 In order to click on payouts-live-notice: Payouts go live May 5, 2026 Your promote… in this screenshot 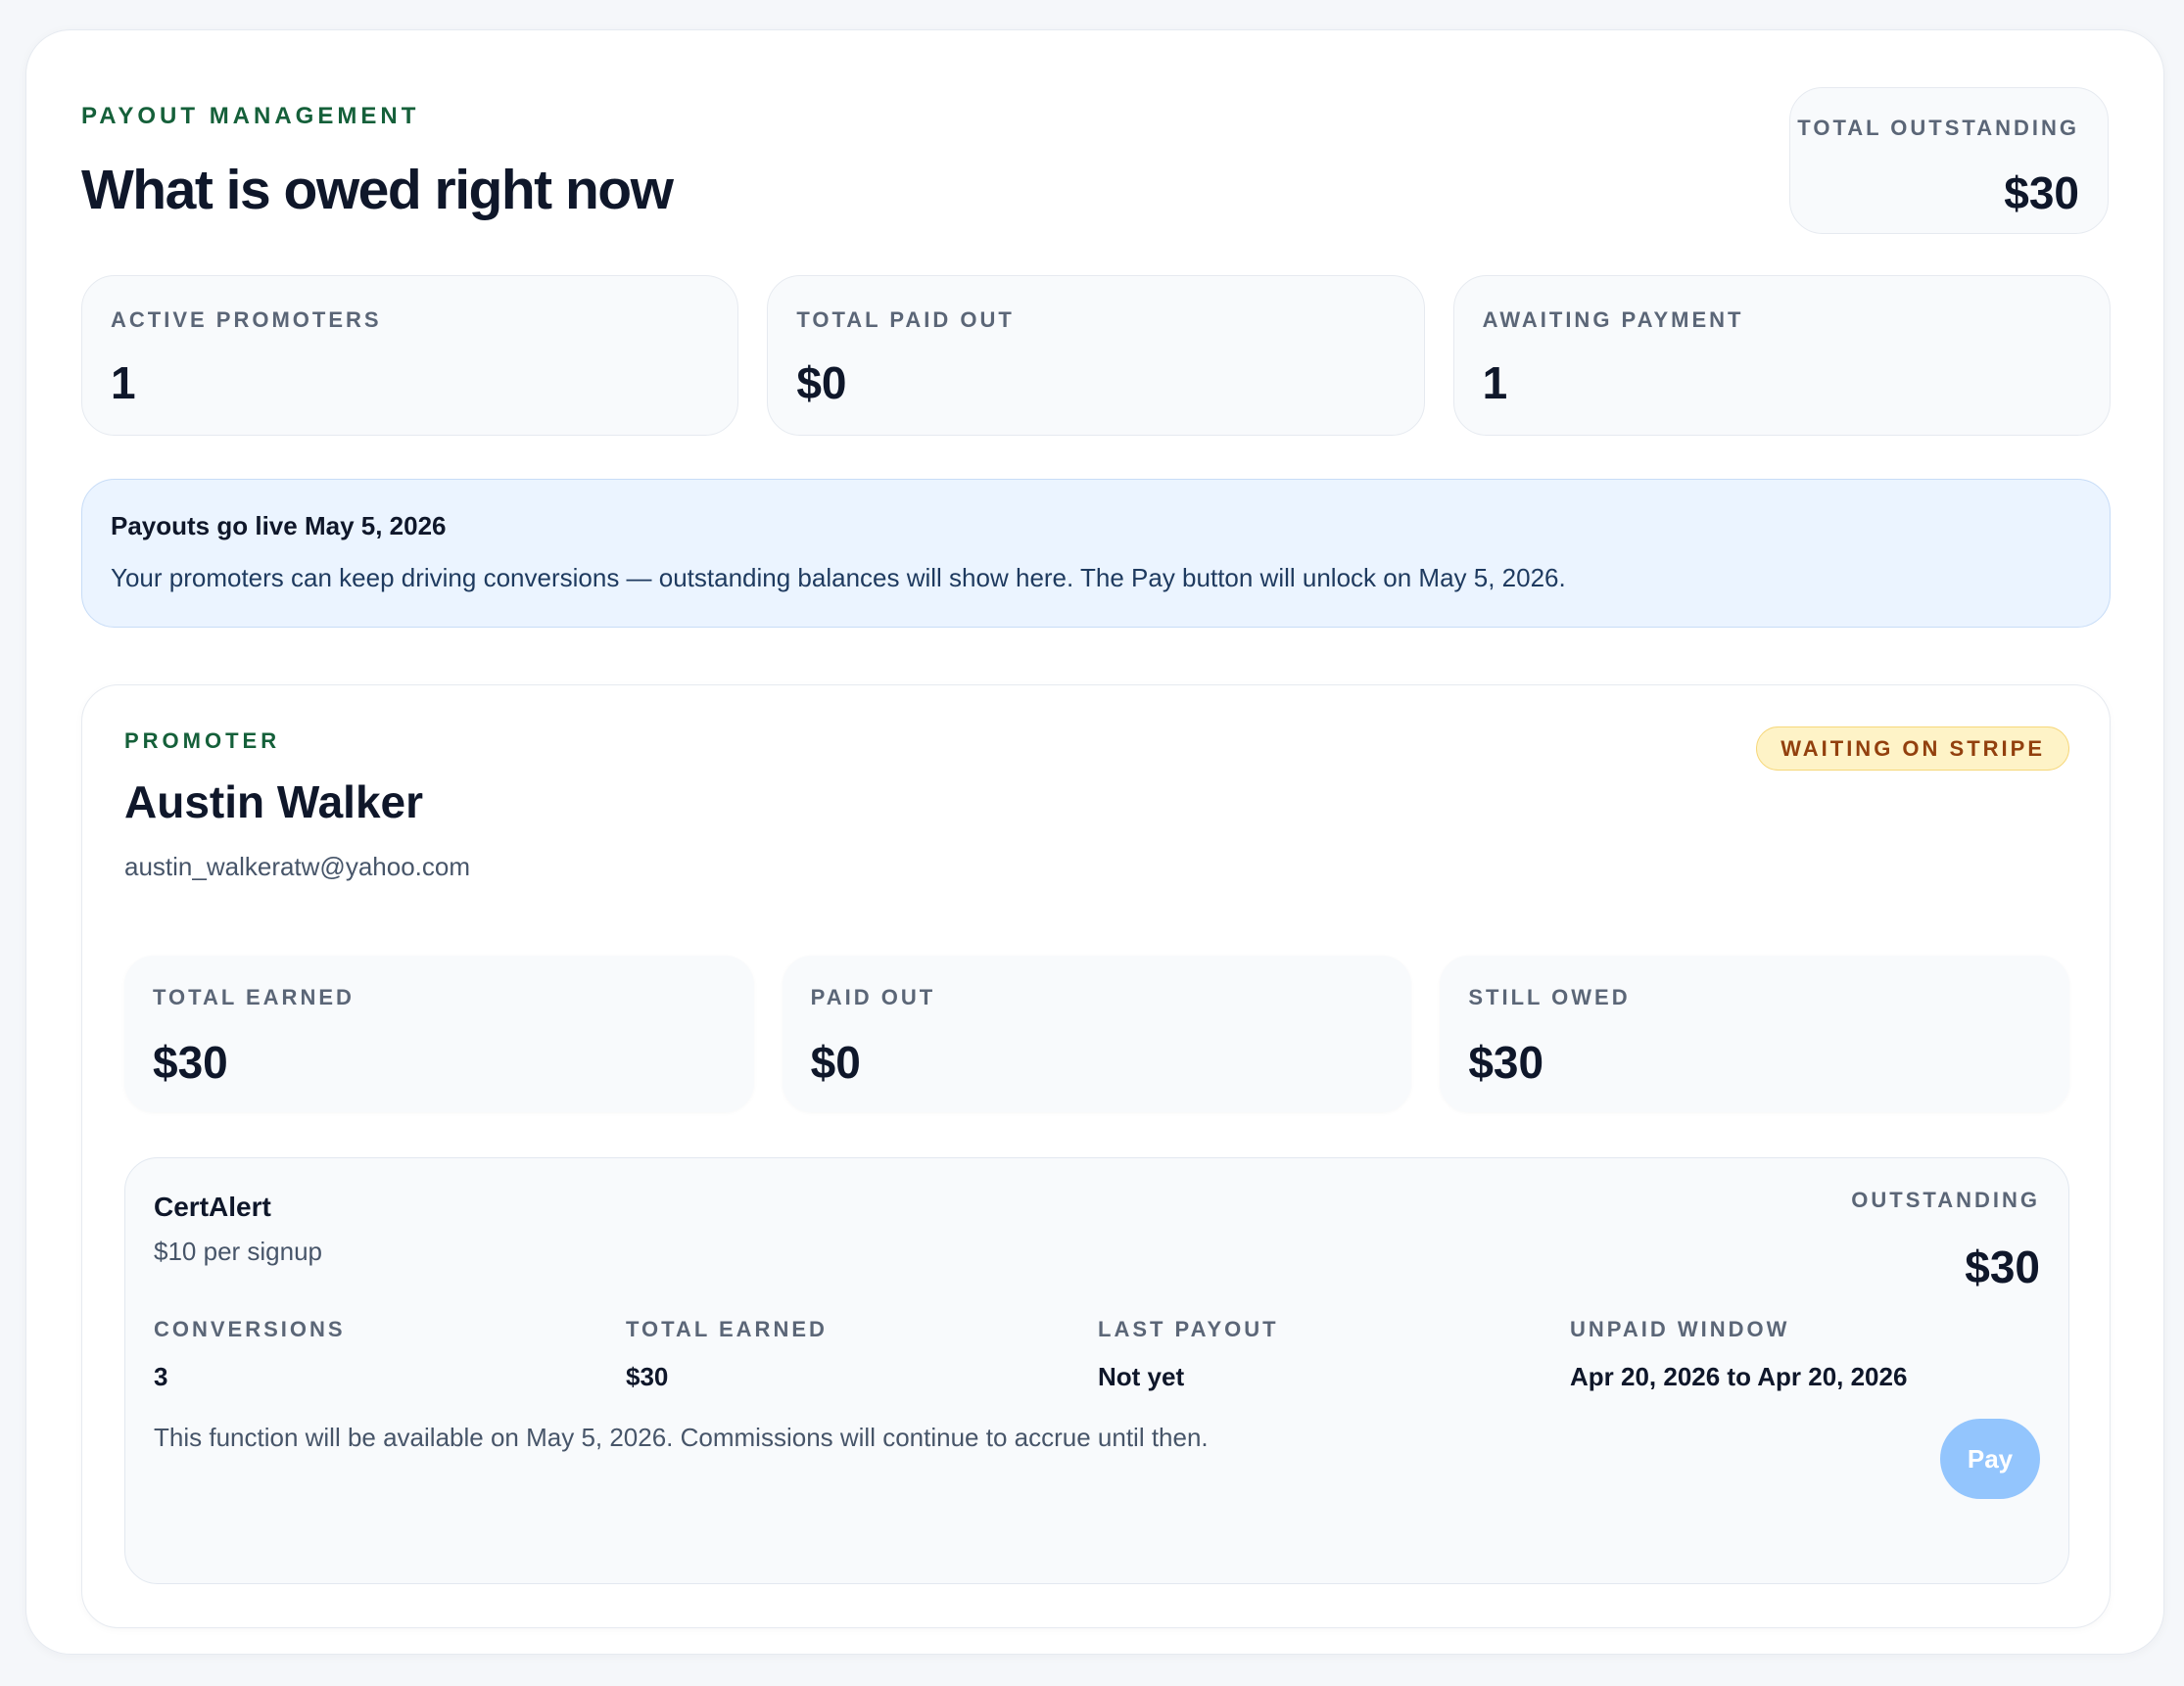, I will do `click(1096, 553)`.